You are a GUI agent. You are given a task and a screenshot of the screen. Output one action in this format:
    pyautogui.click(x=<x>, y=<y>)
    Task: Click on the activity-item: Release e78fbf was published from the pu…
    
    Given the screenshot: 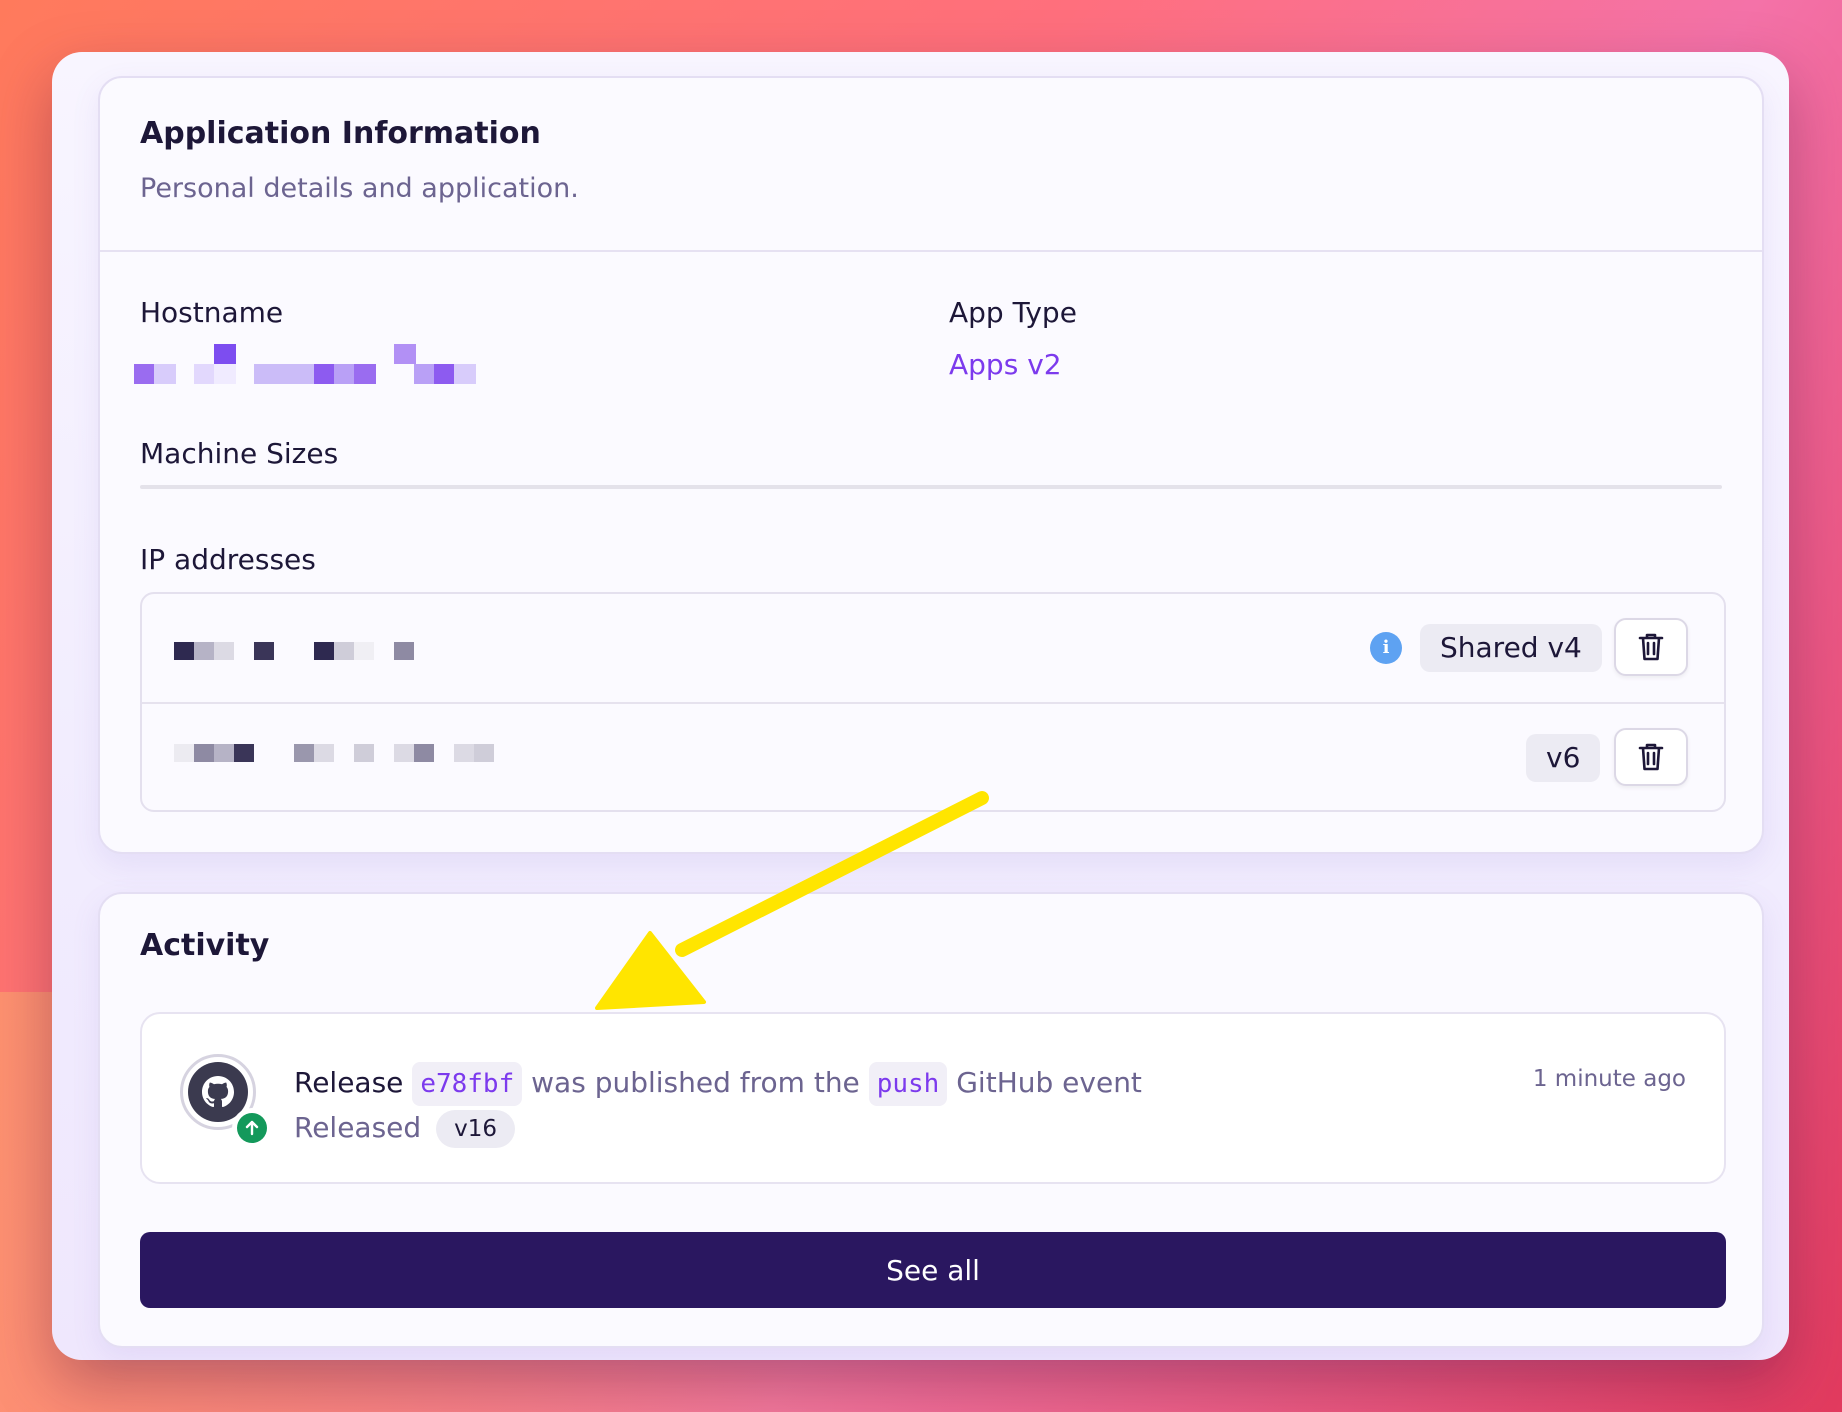 What is the action you would take?
    pyautogui.click(x=933, y=1098)
    